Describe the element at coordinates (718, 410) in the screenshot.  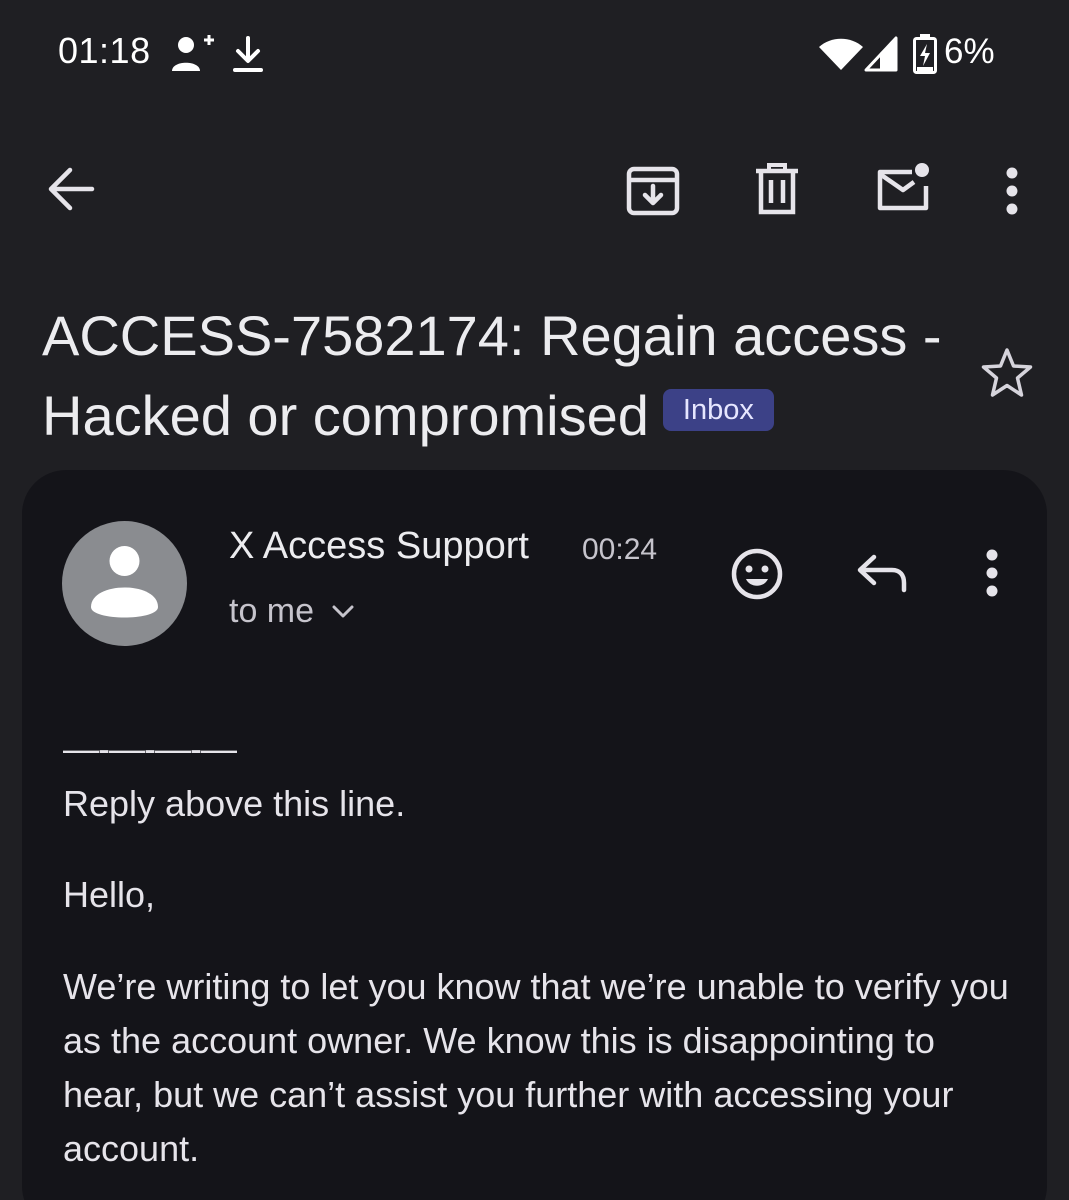
I see `inbox-label-badge: Inbox` at that location.